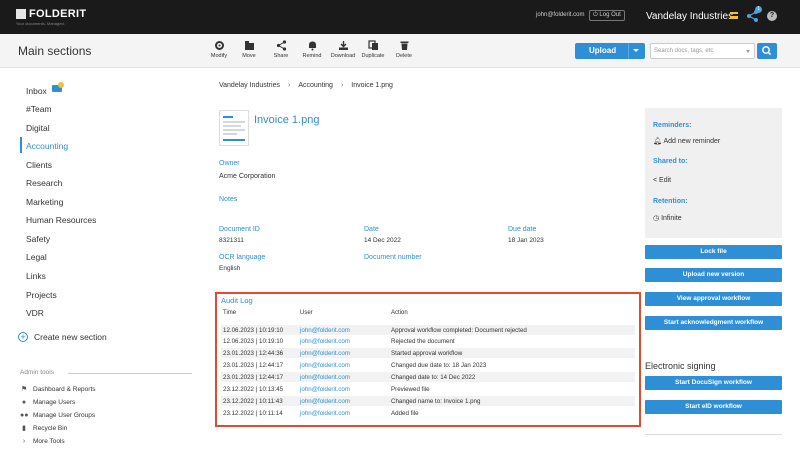 The image size is (800, 454). Describe the element at coordinates (253, 389) in the screenshot. I see `row-time: 23.12.2022 | 10:13:45` at that location.